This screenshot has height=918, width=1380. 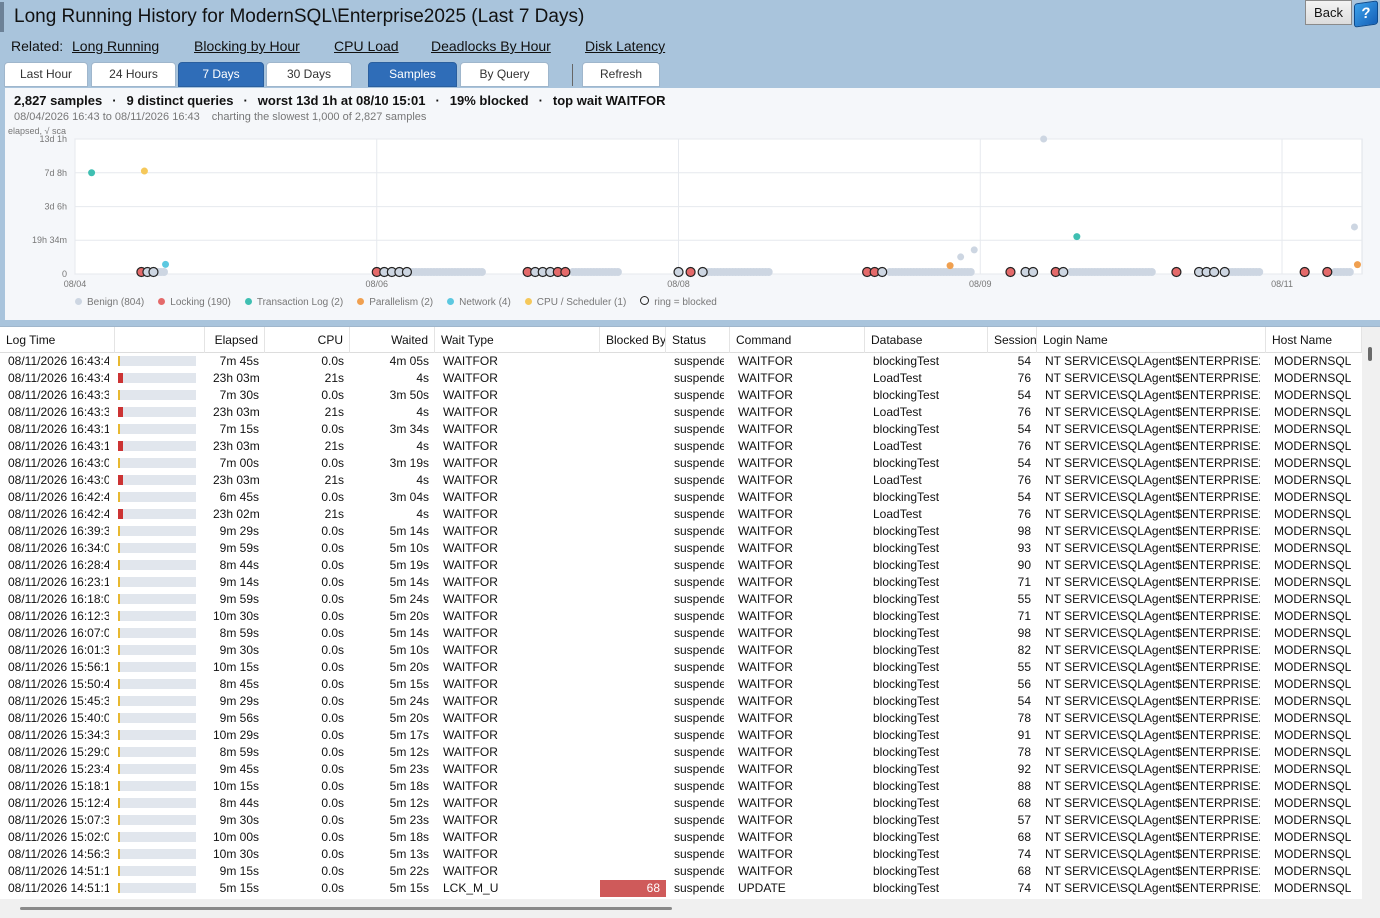 What do you see at coordinates (1366, 14) in the screenshot?
I see `help-icon: ?` at bounding box center [1366, 14].